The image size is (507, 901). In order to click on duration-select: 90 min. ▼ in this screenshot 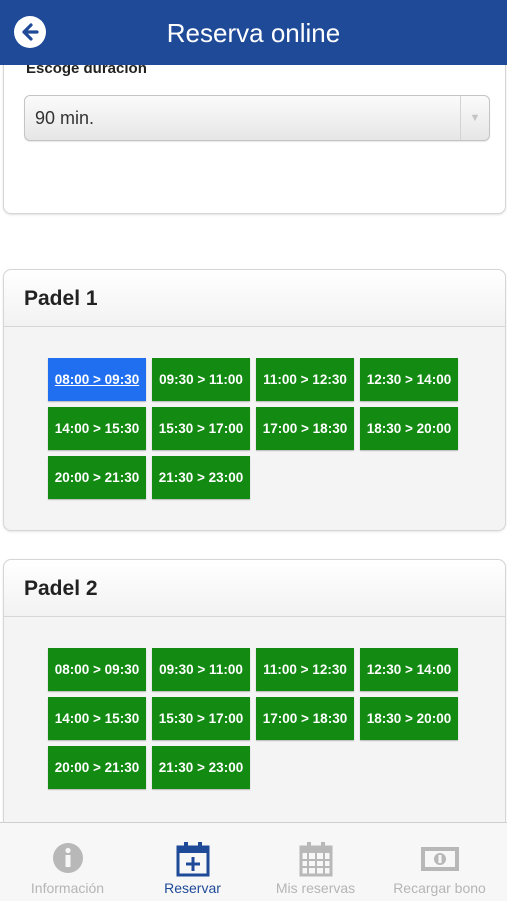, I will do `click(257, 118)`.